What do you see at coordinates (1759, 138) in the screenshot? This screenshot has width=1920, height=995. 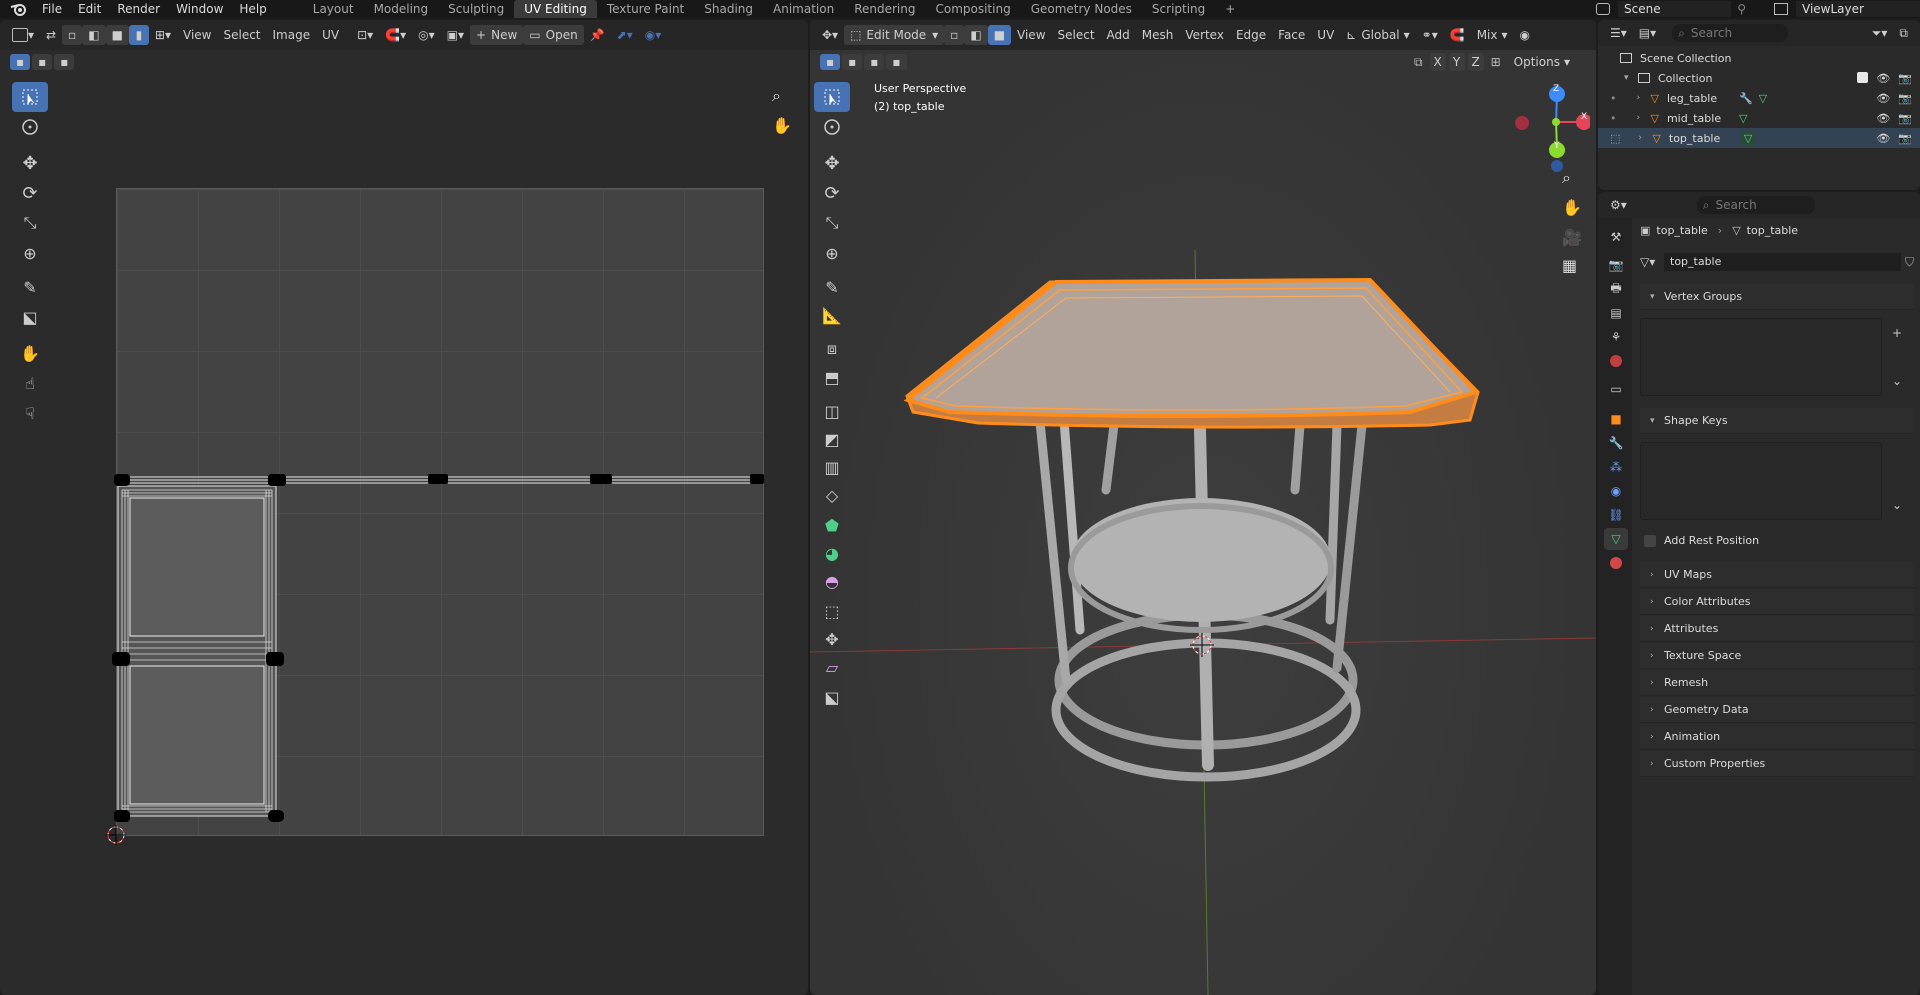 I see `outliner-item-top-table: ⬚ › ▽ top_table ▽ 👁 📷` at bounding box center [1759, 138].